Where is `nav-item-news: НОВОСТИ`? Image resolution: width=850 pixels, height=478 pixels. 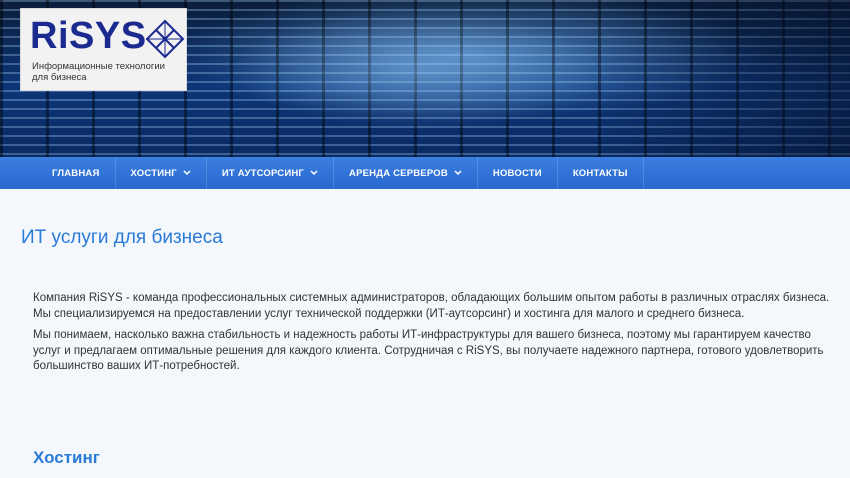 nav-item-news: НОВОСТИ is located at coordinates (518, 173).